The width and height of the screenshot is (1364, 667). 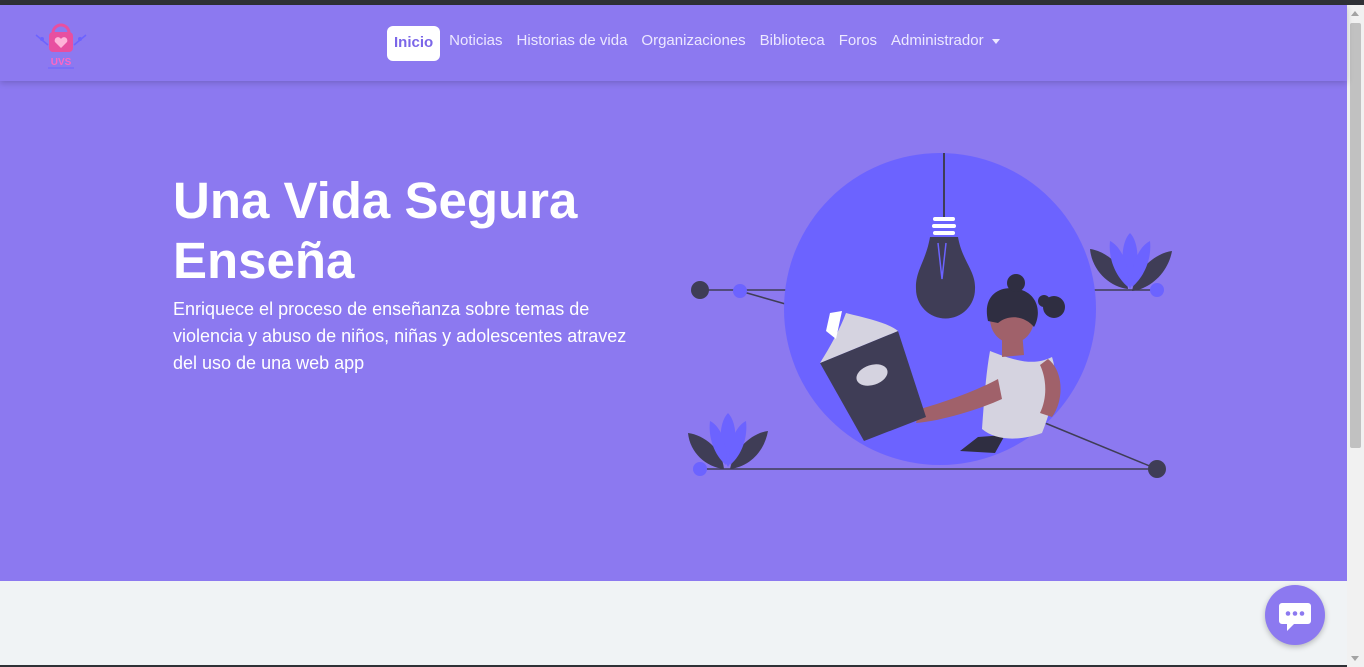 I want to click on nav-item-label: Foros, so click(x=858, y=40).